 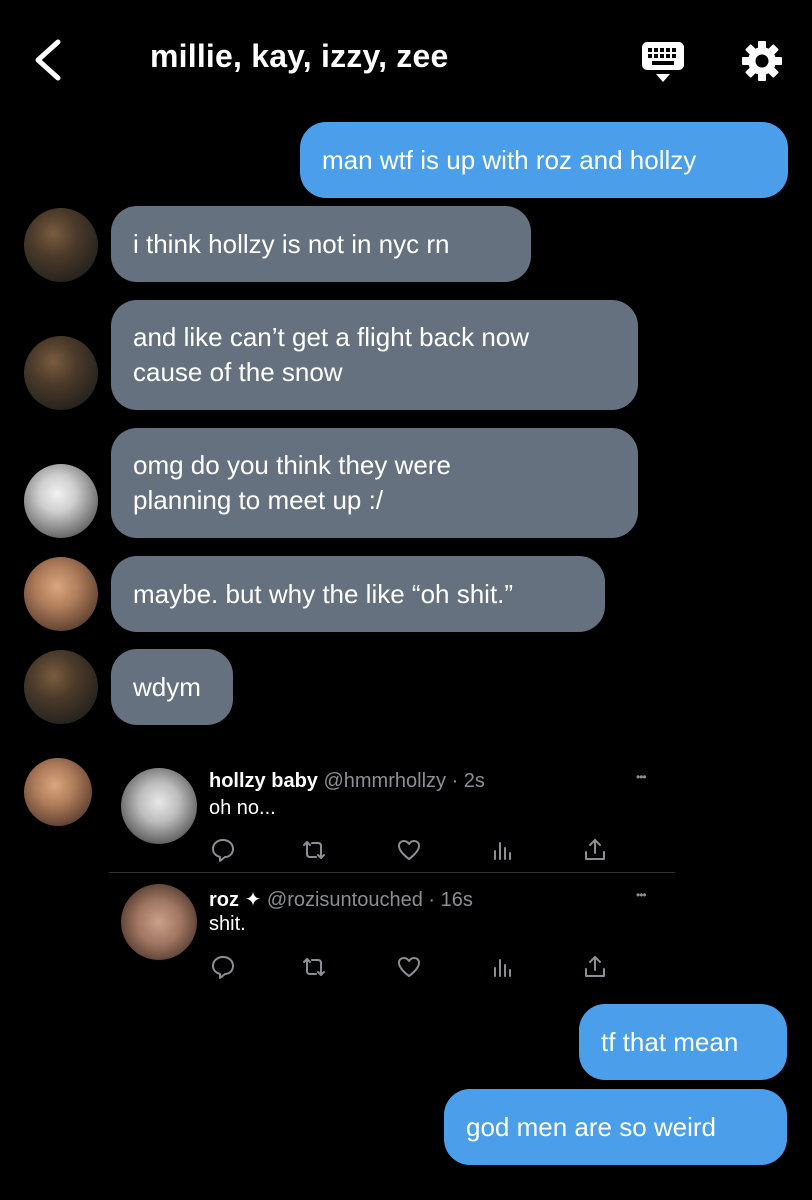 I want to click on message-bubble-outgoing: god men are so weird, so click(x=615, y=1127).